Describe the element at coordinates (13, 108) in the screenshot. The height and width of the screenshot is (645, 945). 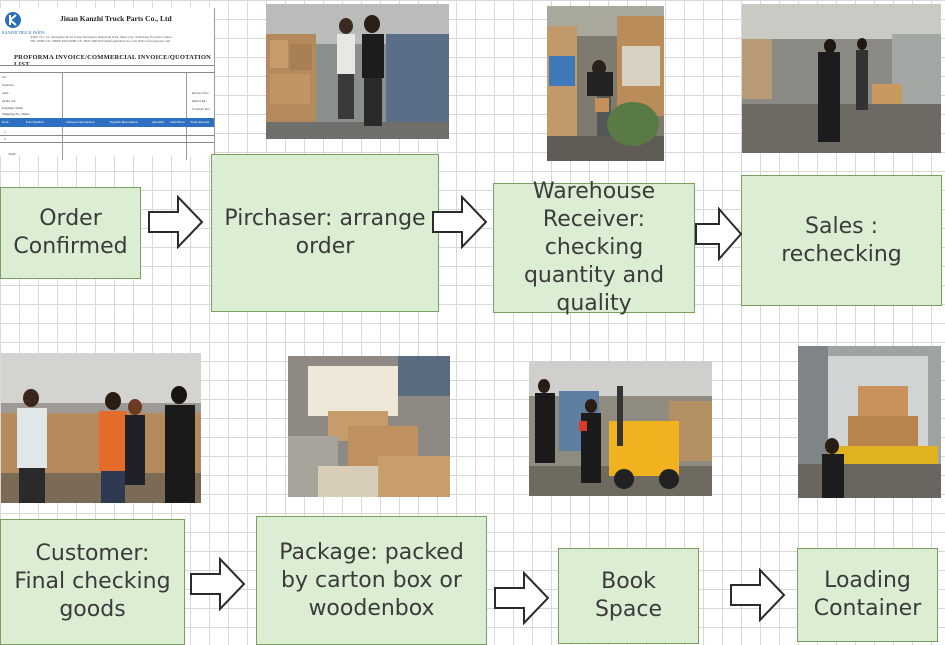
I see `label-payment-term: Payment Term:` at that location.